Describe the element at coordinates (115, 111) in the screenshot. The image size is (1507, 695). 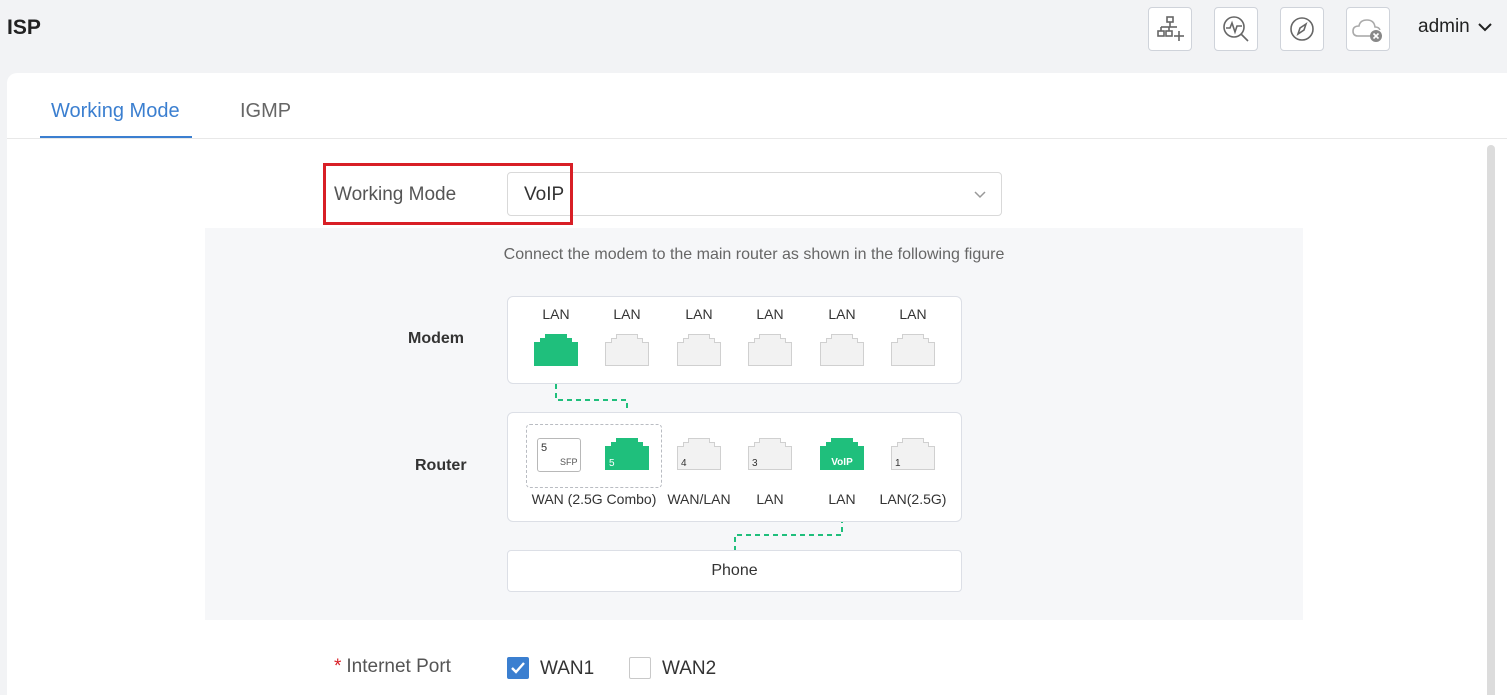
I see `tab-working-mode: Working Mode` at that location.